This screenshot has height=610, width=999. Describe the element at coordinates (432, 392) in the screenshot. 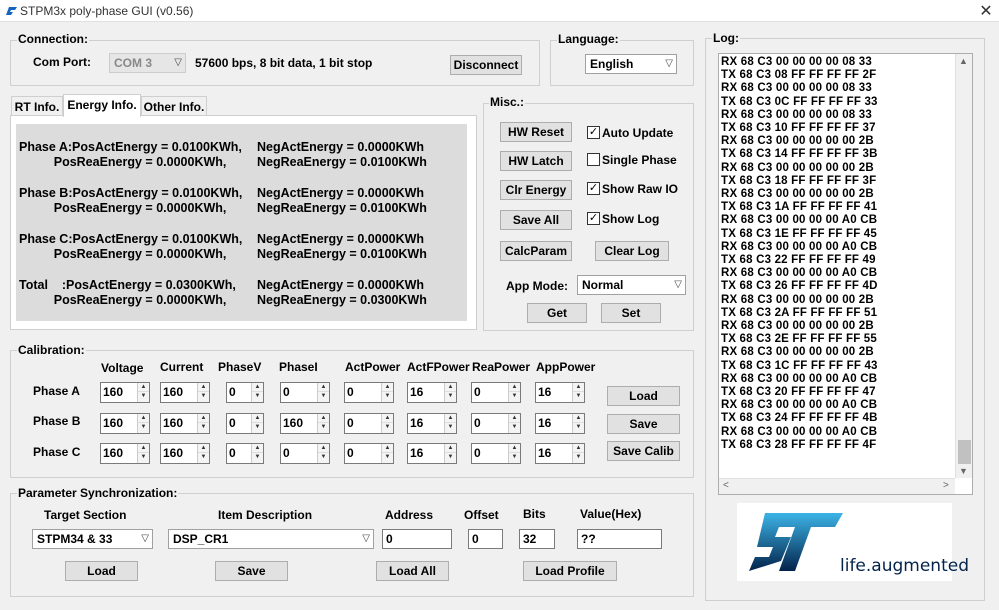

I see `cal-phase-a-actfpower-spinbox: 16 ▲ ▼` at that location.